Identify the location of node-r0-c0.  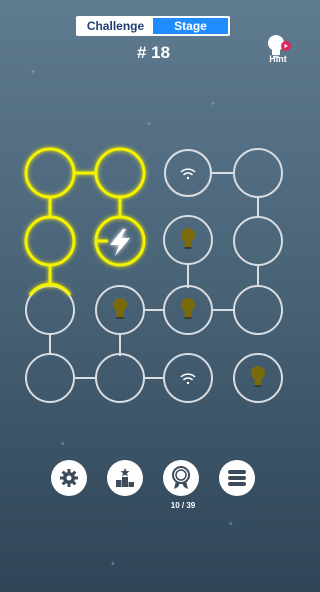
(50, 173).